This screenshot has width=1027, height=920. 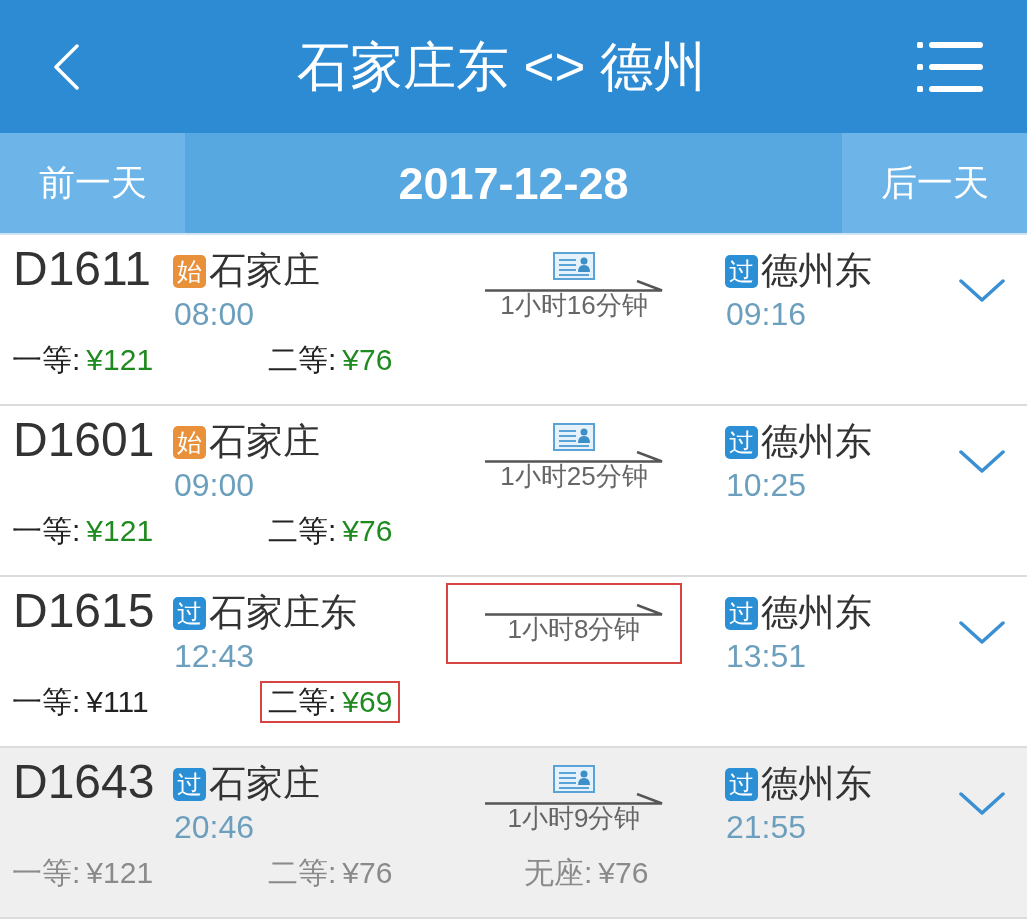 What do you see at coordinates (283, 613) in the screenshot?
I see `station-name: 石家庄东` at bounding box center [283, 613].